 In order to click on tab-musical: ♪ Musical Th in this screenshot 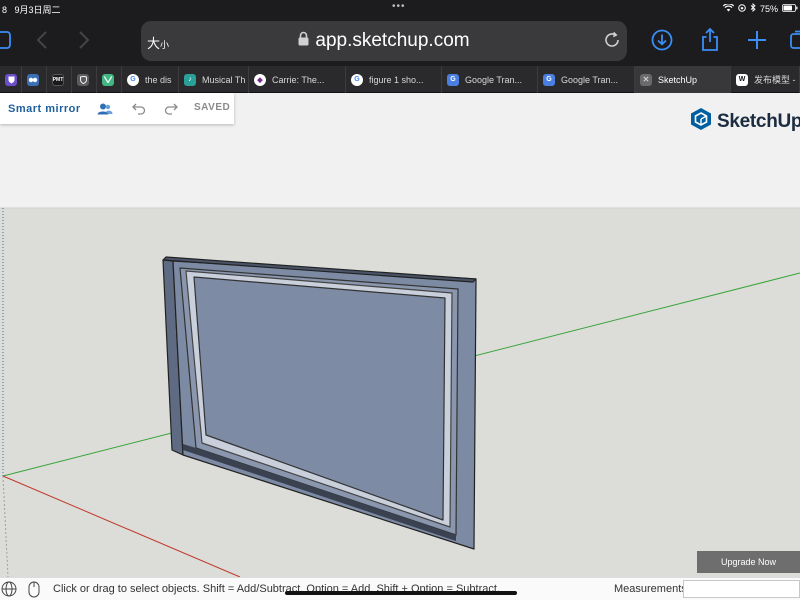, I will do `click(214, 79)`.